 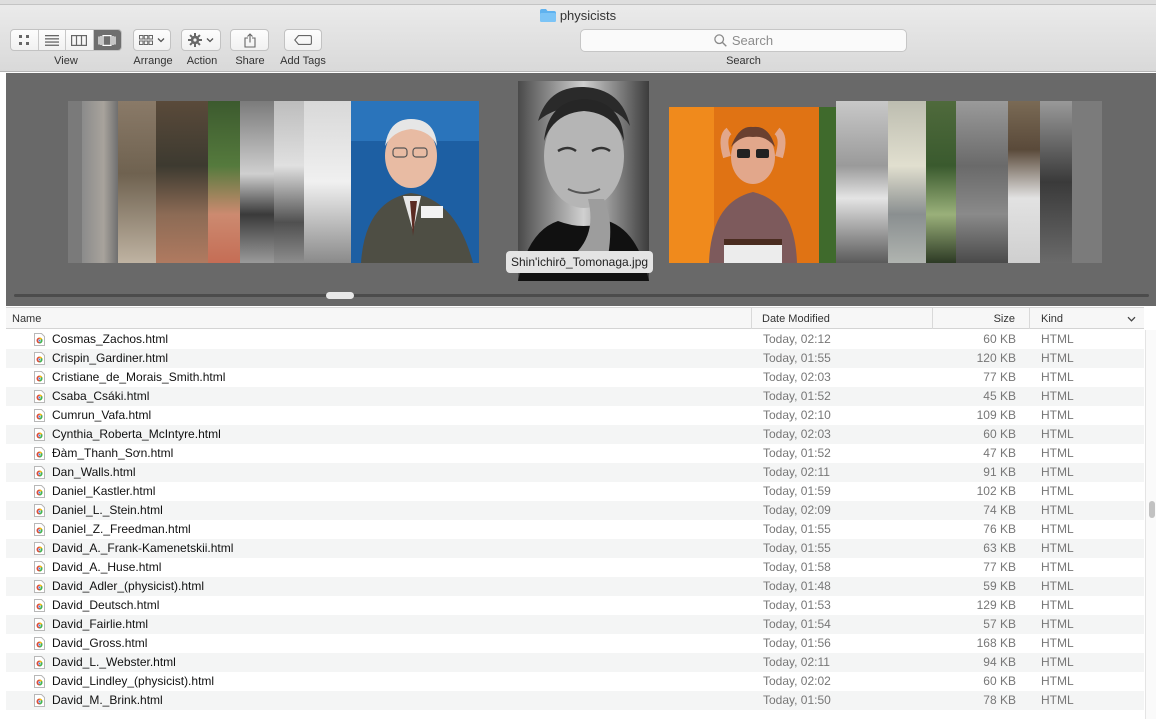 I want to click on file-name: Cynthia_Roberta_McIntyre.html, so click(x=136, y=434).